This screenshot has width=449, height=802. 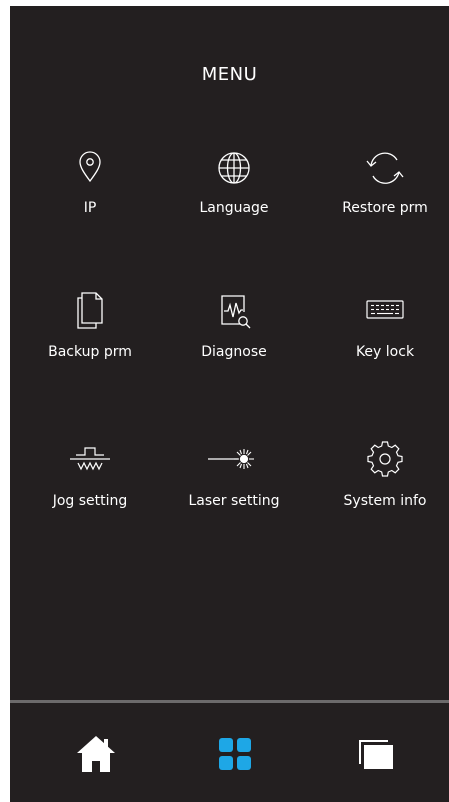 What do you see at coordinates (234, 482) in the screenshot?
I see `menu-item-laser-setting: Laser setting` at bounding box center [234, 482].